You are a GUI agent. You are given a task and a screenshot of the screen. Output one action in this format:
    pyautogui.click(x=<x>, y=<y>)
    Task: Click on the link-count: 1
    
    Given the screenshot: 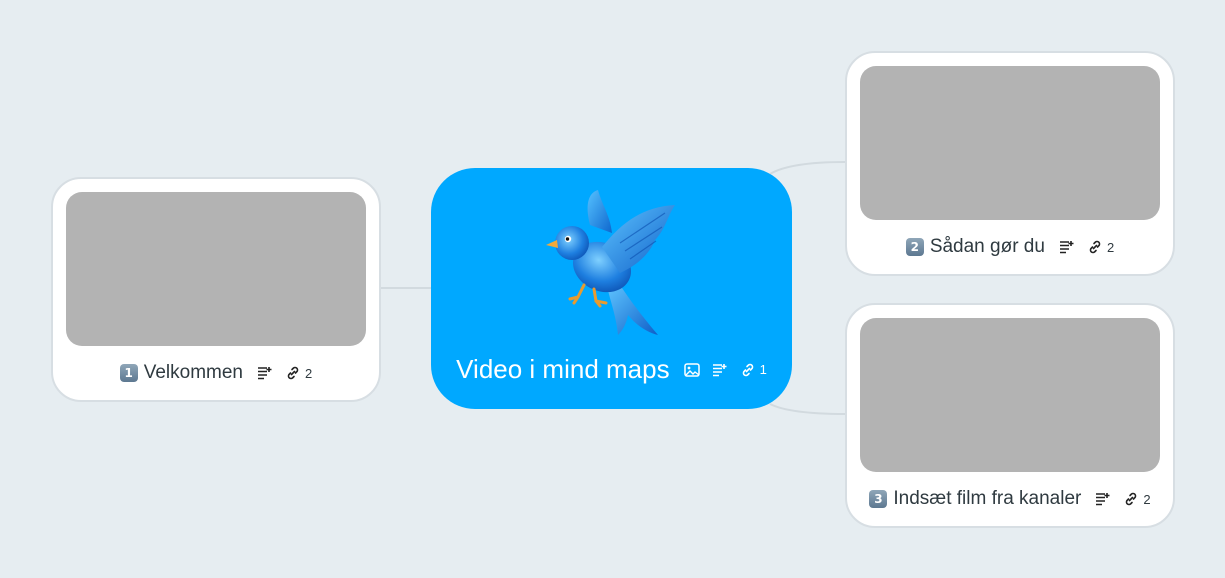 What is the action you would take?
    pyautogui.click(x=763, y=369)
    